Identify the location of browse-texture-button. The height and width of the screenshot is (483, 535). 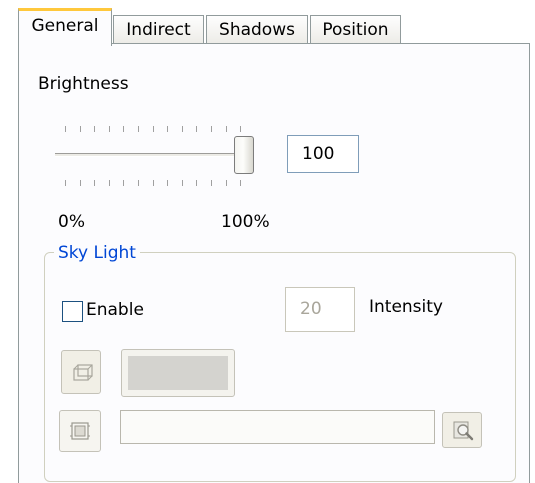
(462, 430).